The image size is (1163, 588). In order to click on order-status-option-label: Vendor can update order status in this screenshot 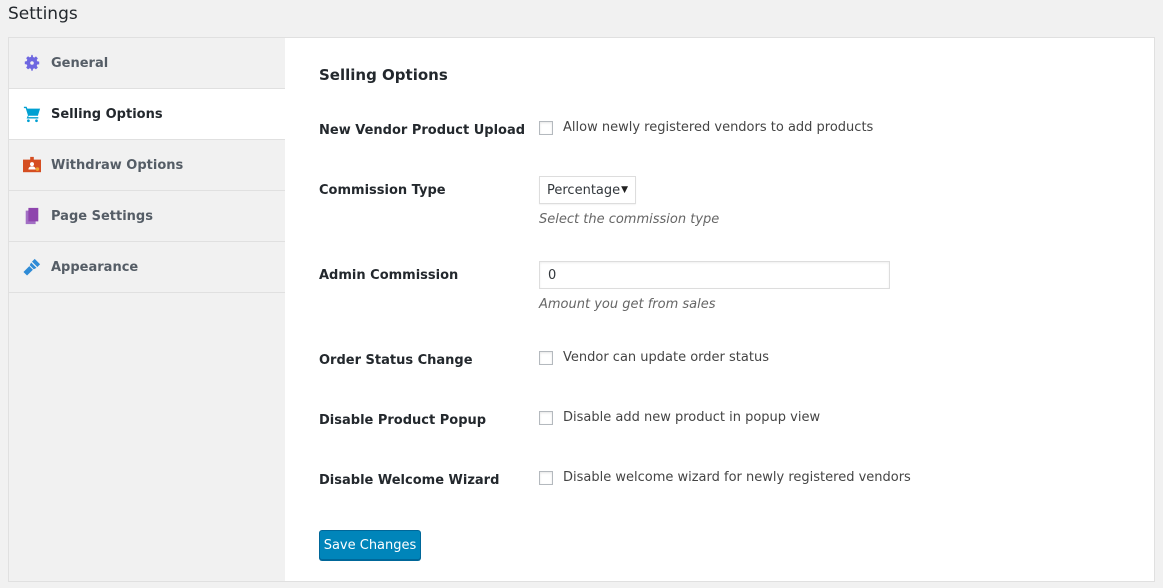, I will do `click(666, 357)`.